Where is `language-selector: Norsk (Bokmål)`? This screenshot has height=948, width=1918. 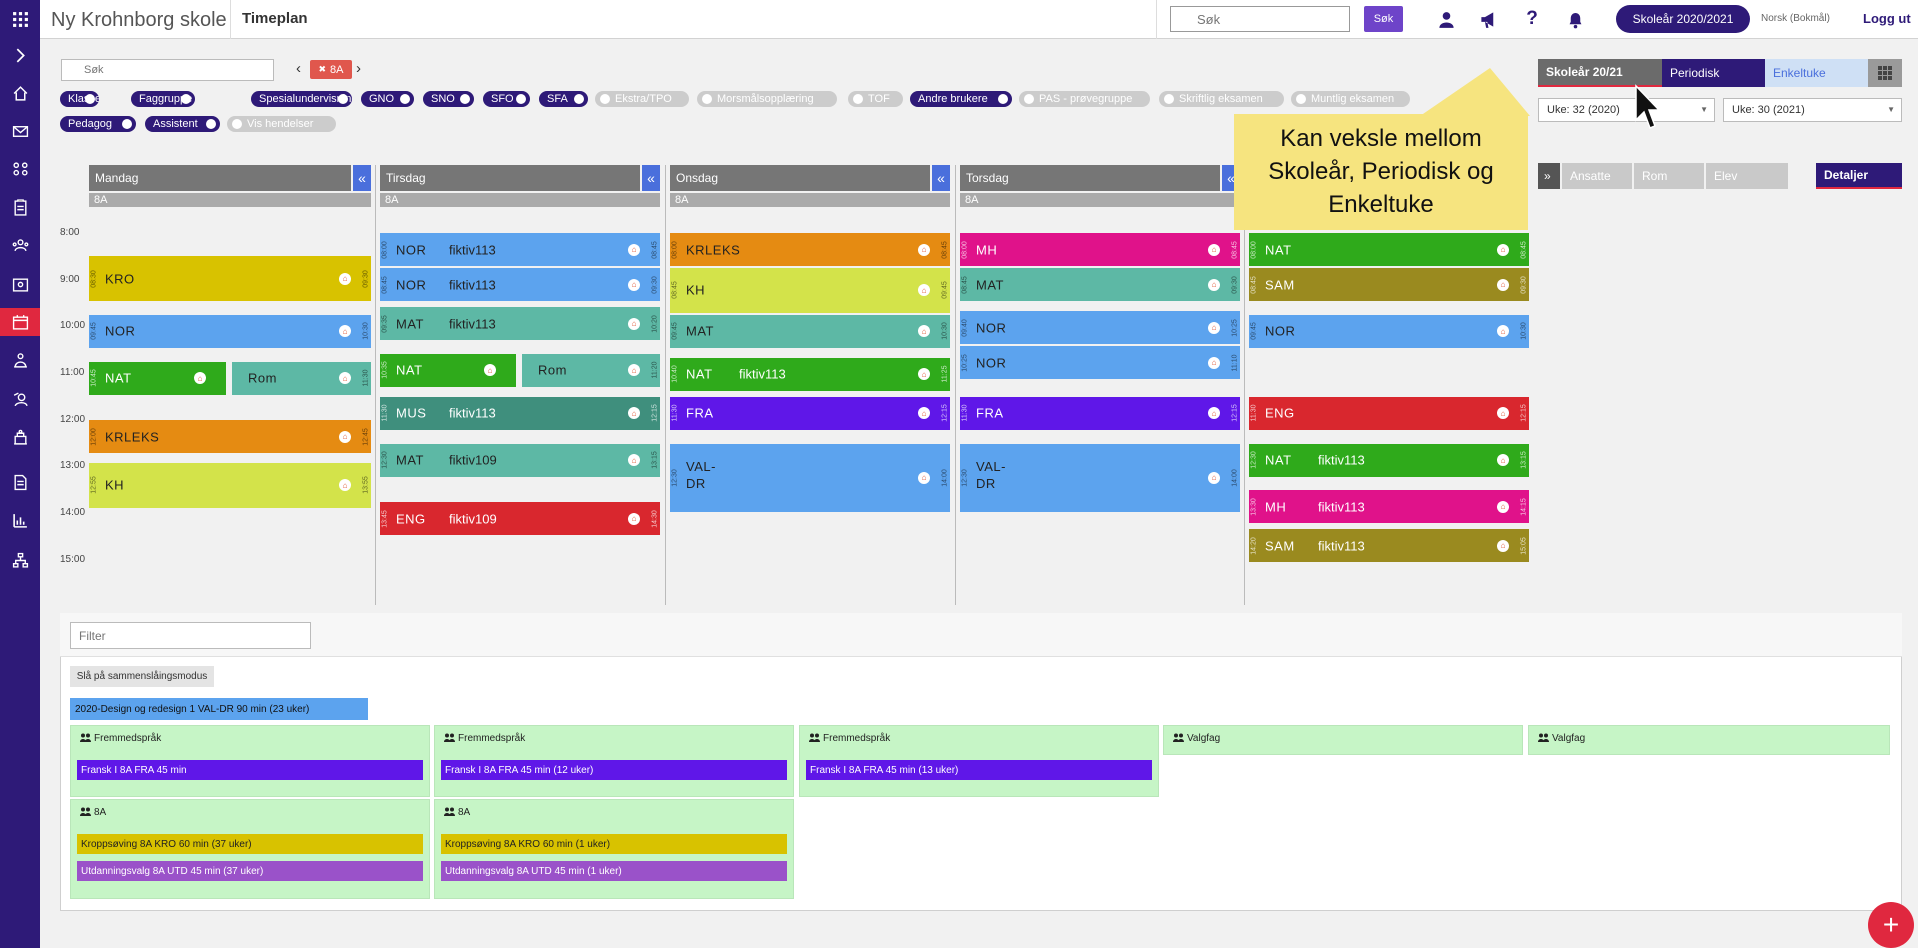
language-selector: Norsk (Bokmål) is located at coordinates (1795, 18).